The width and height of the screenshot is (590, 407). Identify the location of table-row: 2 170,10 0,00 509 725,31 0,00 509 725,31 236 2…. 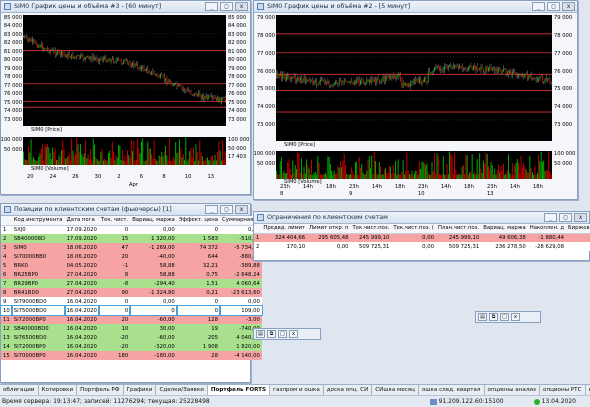
(422, 246).